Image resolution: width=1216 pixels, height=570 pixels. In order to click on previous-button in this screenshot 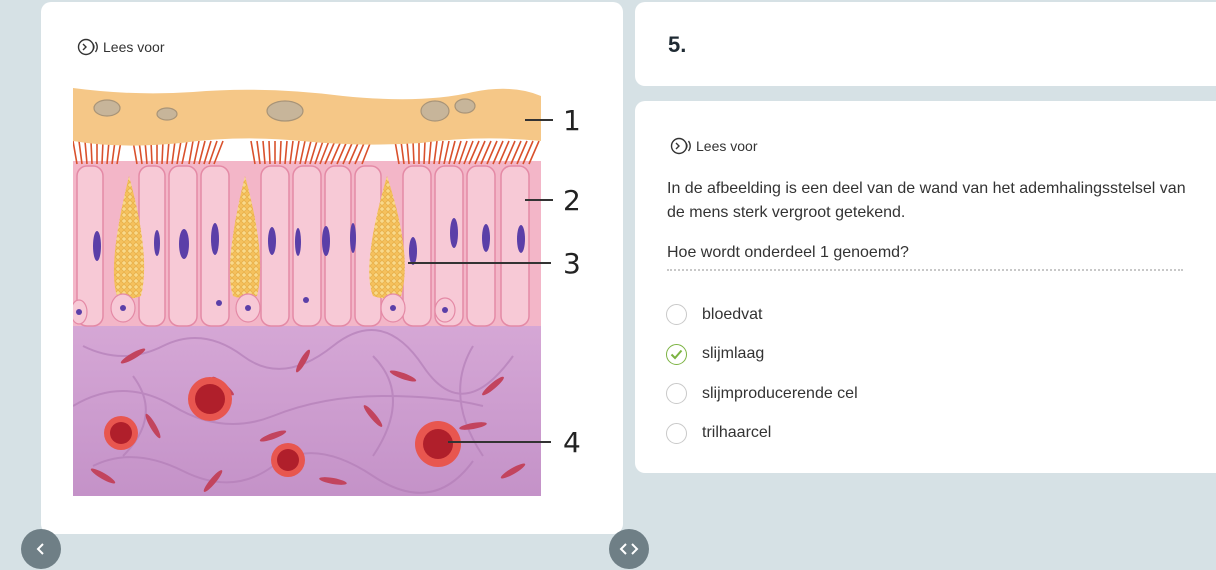, I will do `click(41, 549)`.